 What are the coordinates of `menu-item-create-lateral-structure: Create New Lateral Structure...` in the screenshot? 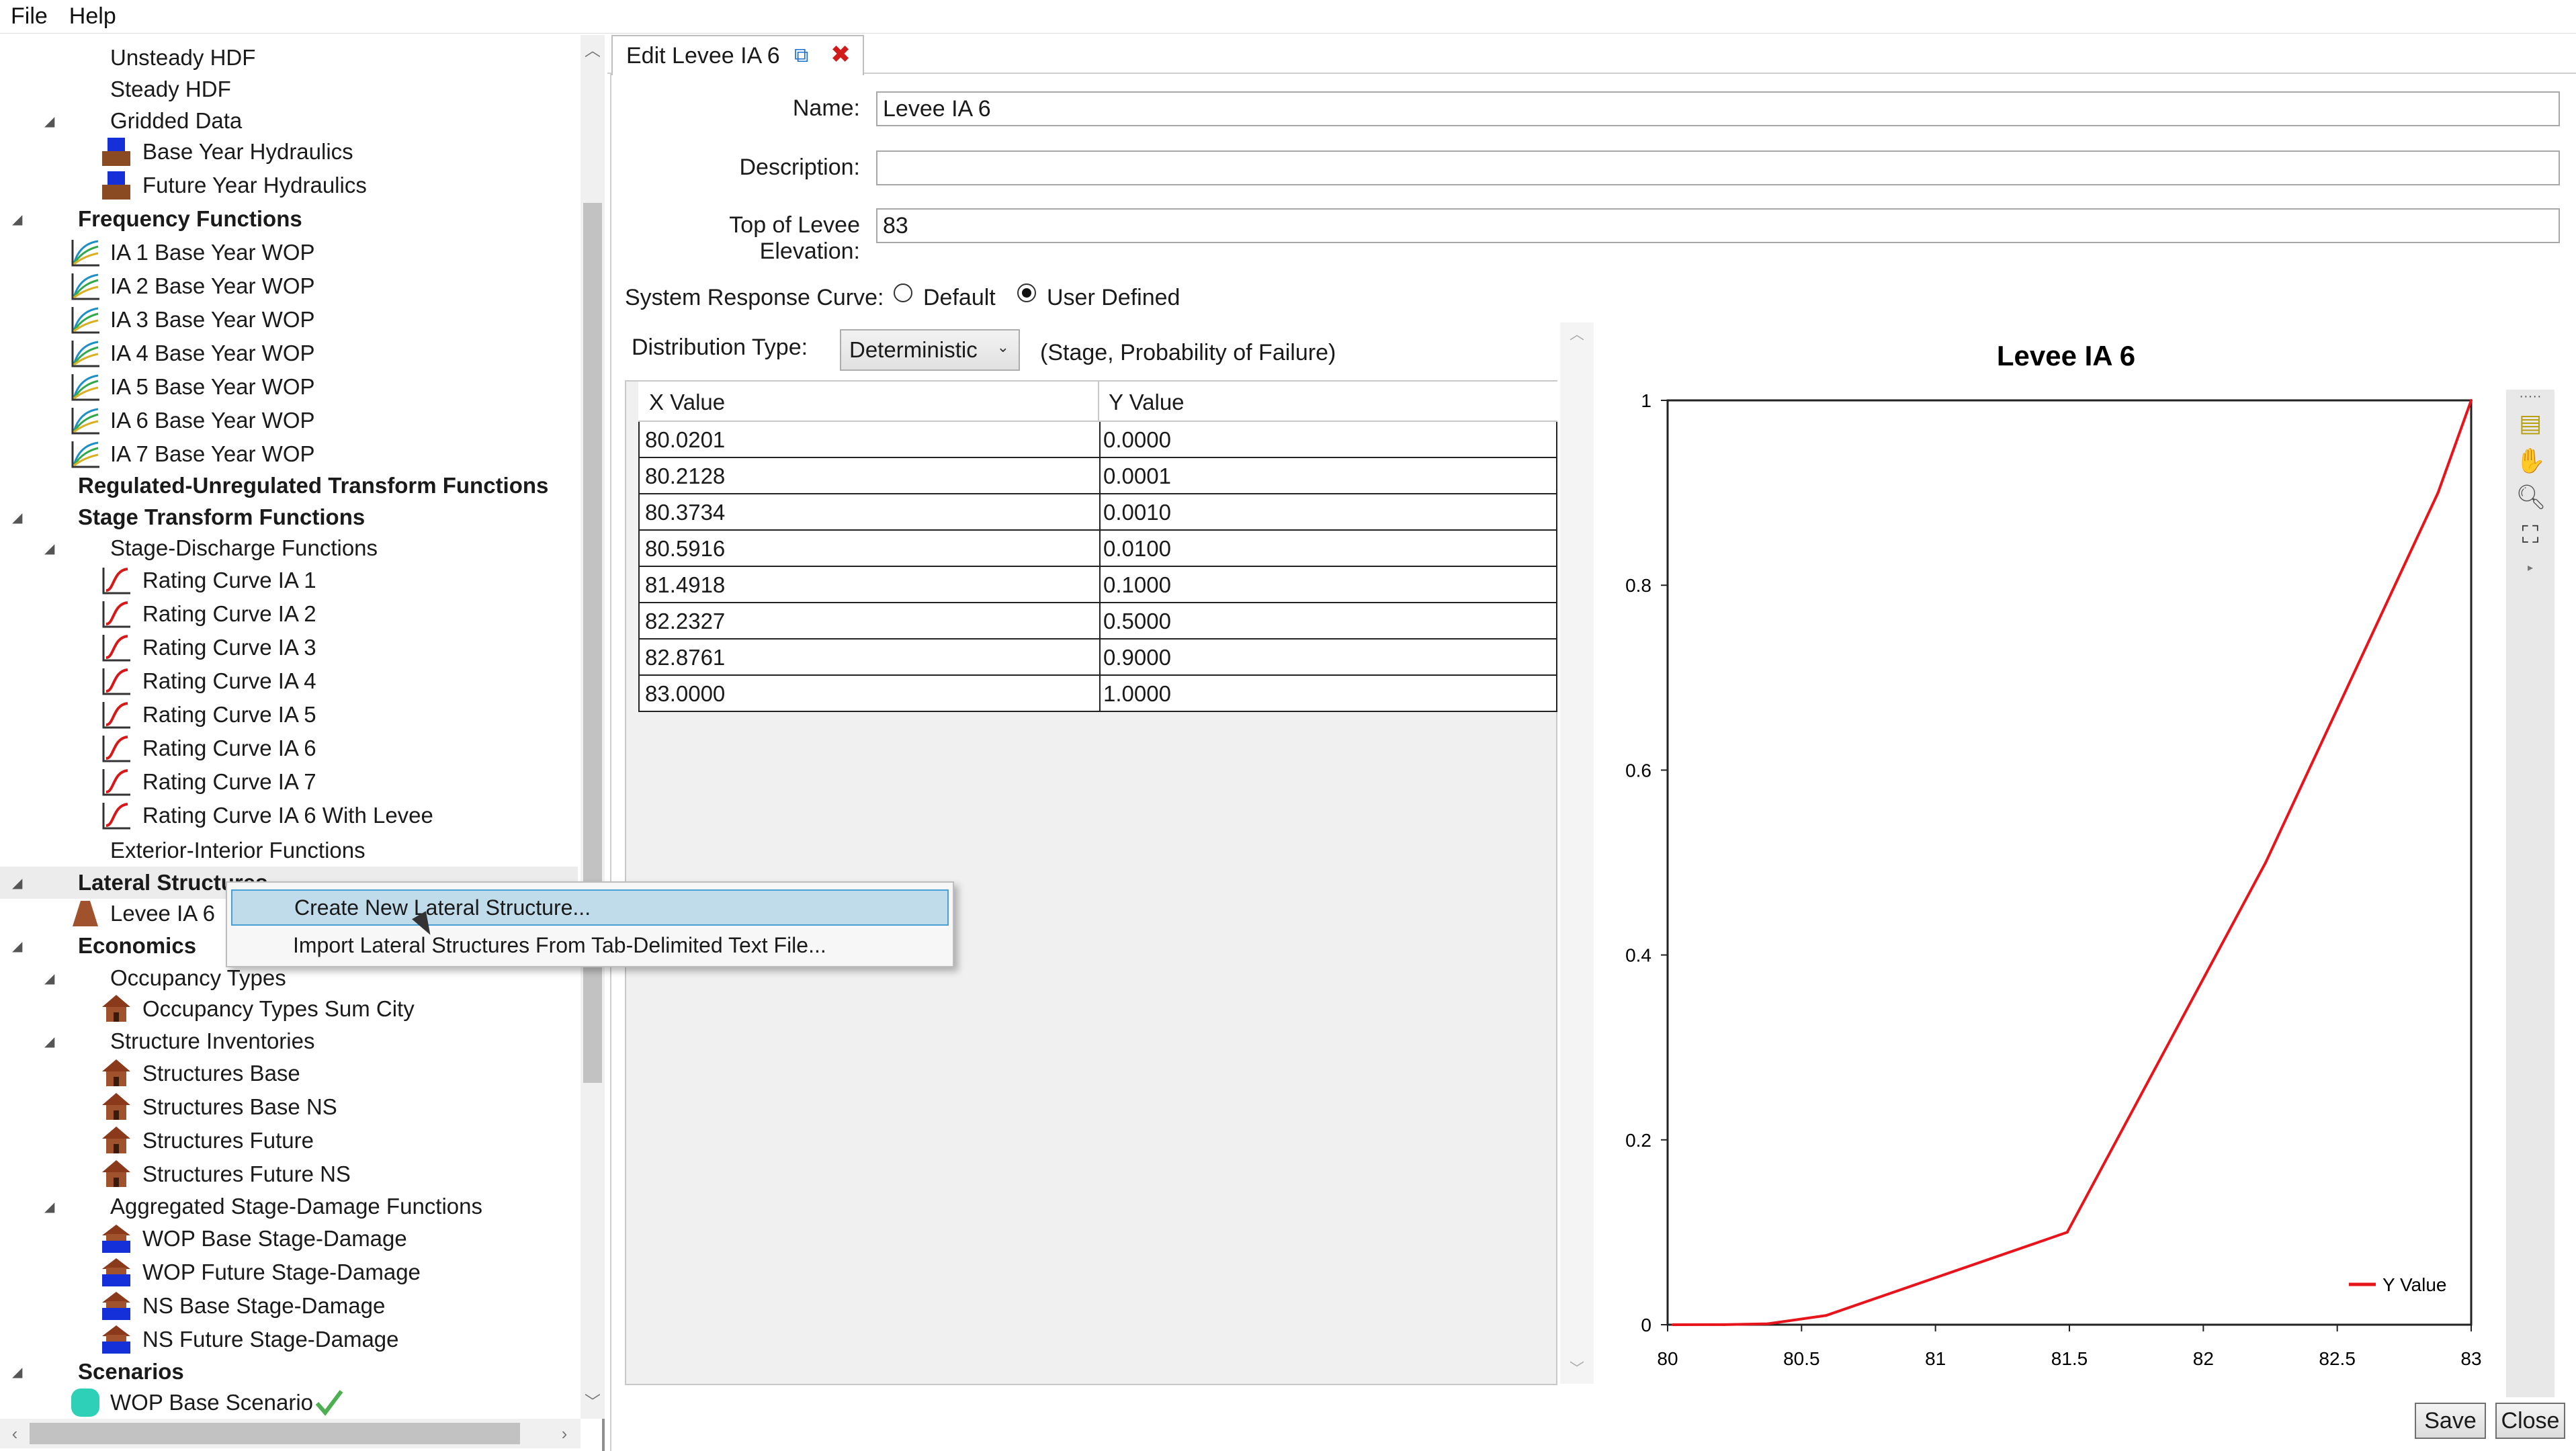 It's located at (590, 907).